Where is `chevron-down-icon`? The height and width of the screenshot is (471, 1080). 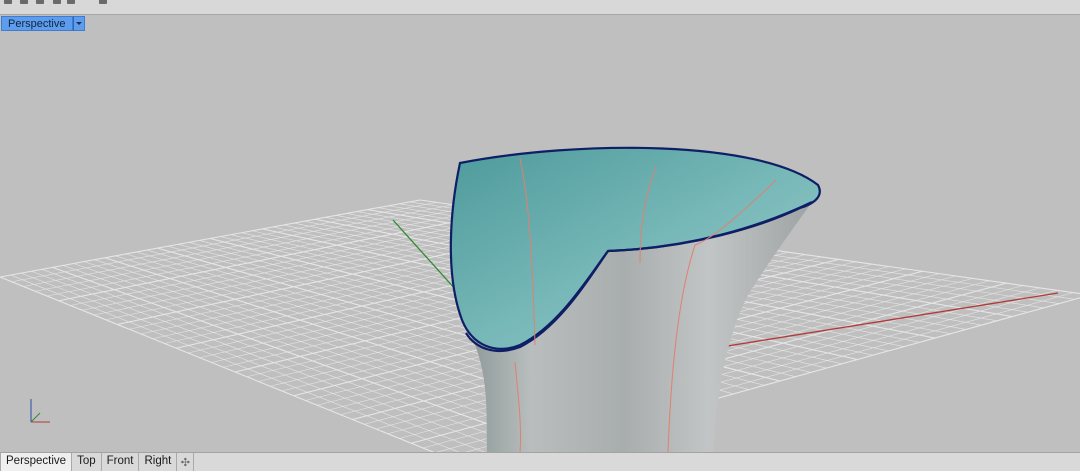
chevron-down-icon is located at coordinates (79, 23).